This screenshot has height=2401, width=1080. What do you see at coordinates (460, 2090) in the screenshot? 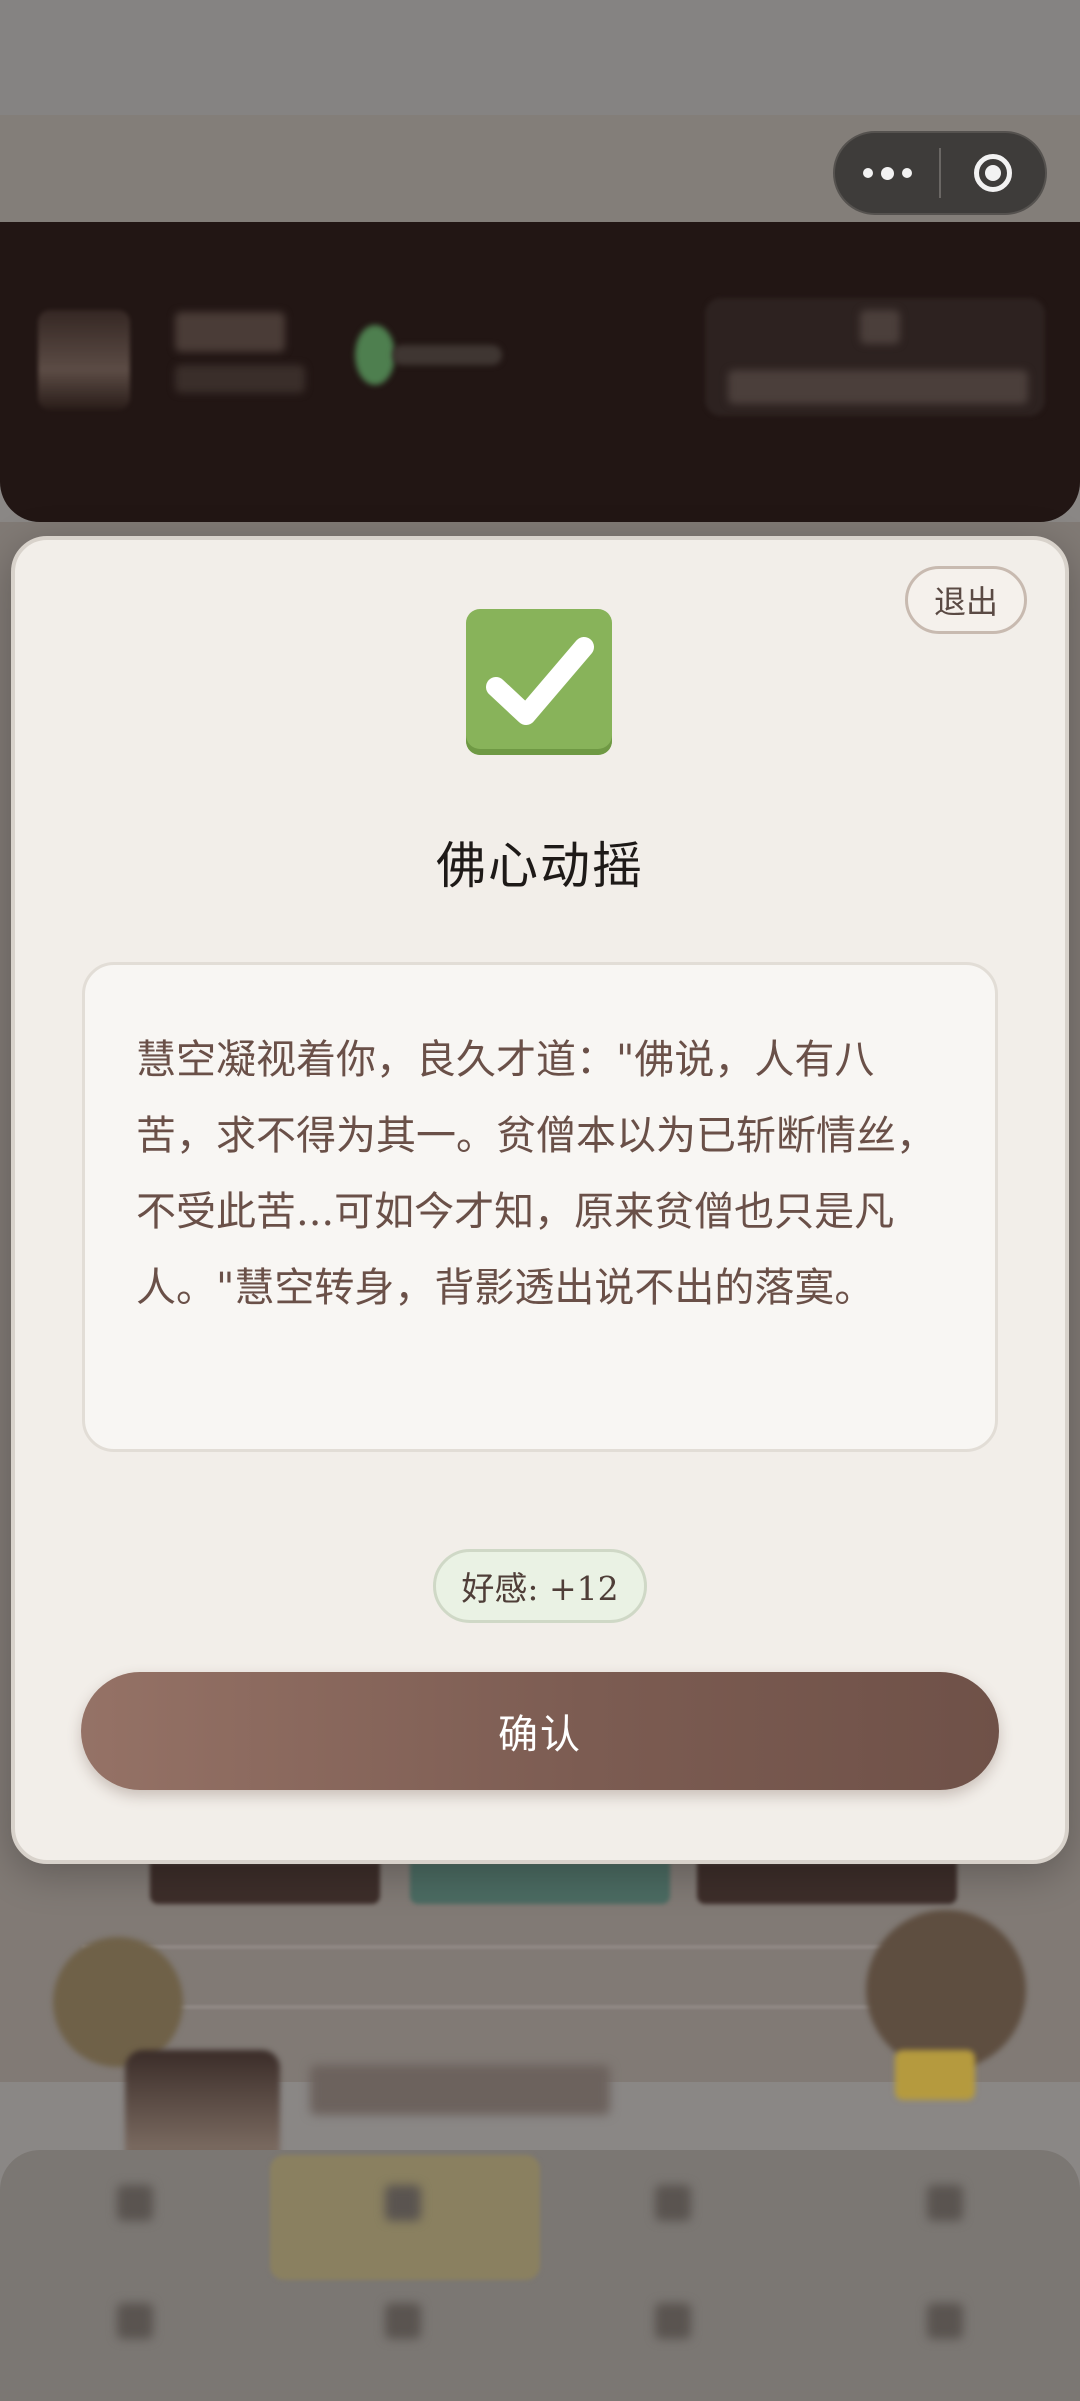
I see `character-name-blurred` at bounding box center [460, 2090].